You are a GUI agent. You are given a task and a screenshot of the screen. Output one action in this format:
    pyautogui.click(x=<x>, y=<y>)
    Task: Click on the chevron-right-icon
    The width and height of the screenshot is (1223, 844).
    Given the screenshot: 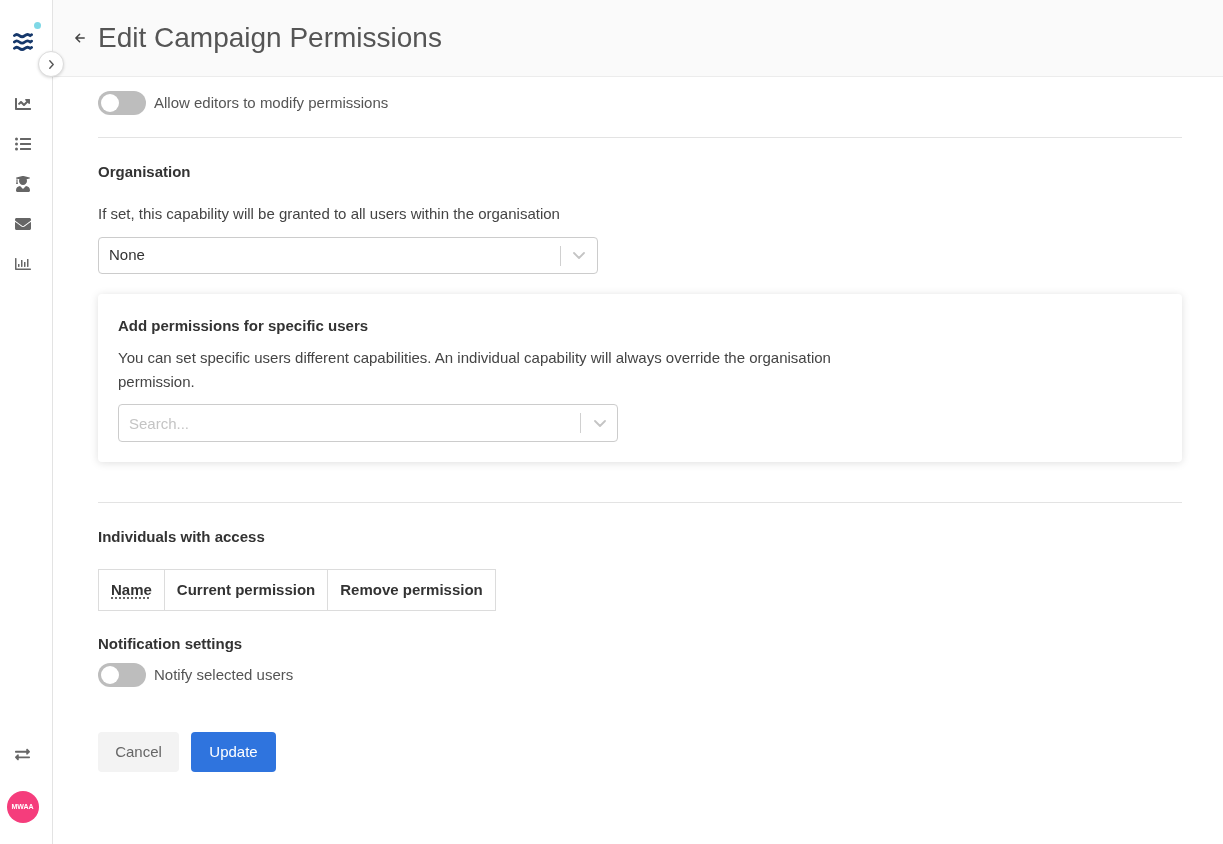 What is the action you would take?
    pyautogui.click(x=51, y=64)
    